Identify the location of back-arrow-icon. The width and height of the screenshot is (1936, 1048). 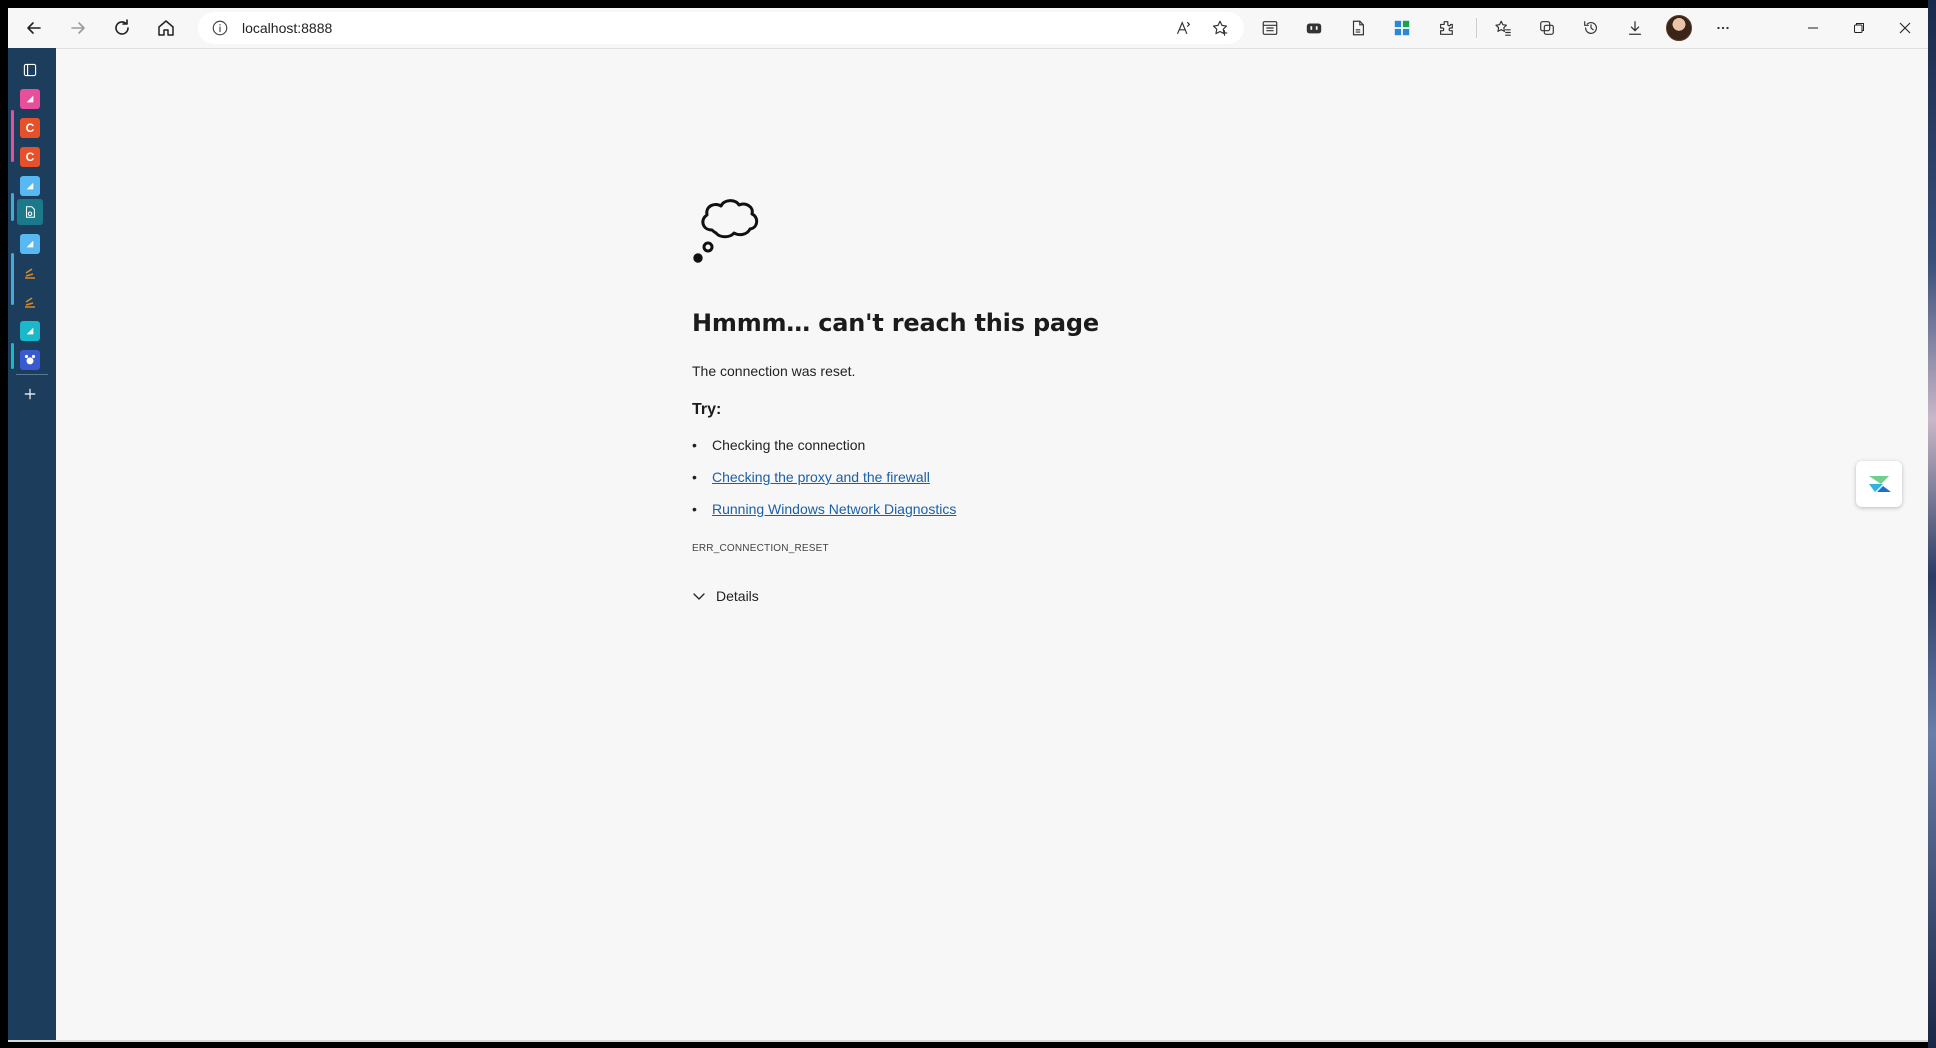
(34, 28).